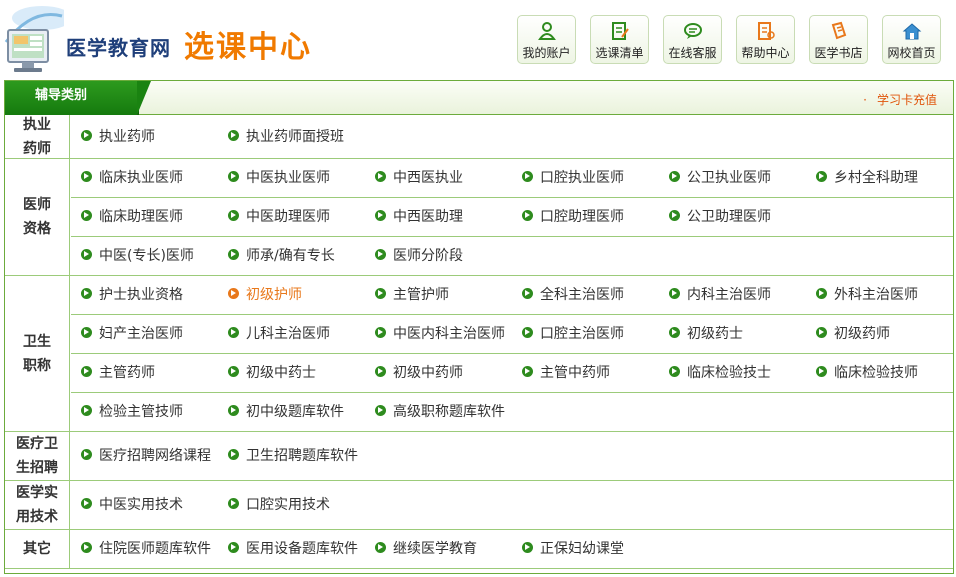  What do you see at coordinates (692, 53) in the screenshot?
I see `nav-label: 在线客服` at bounding box center [692, 53].